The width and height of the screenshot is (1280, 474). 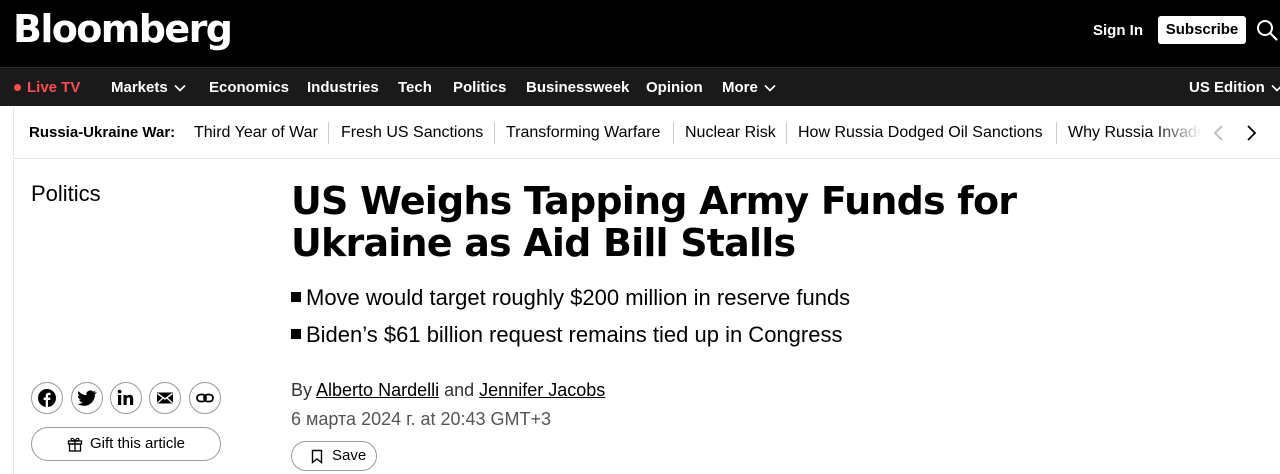 What do you see at coordinates (102, 132) in the screenshot?
I see `topic-heading: Russia-Ukraine War:` at bounding box center [102, 132].